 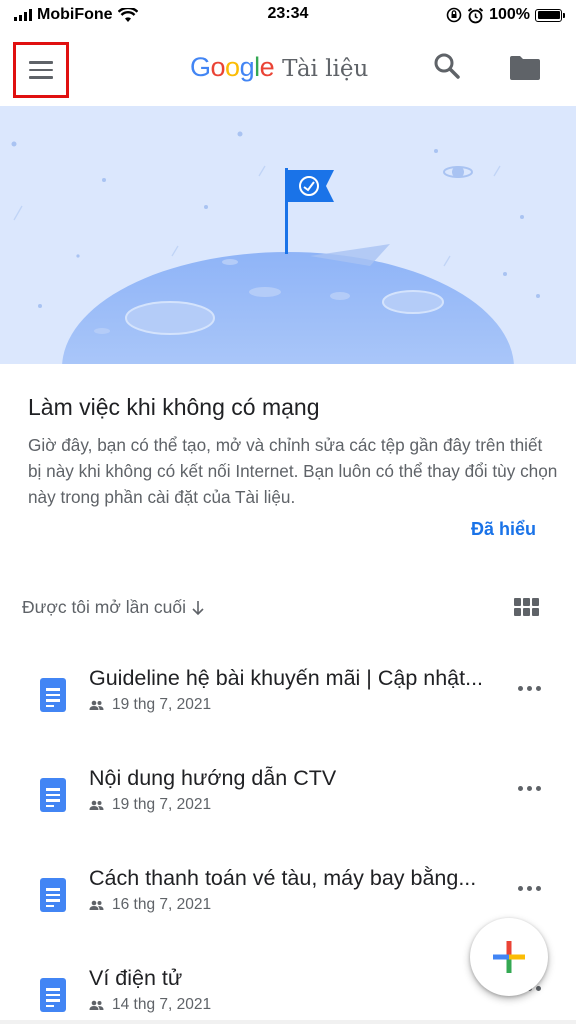 What do you see at coordinates (288, 608) in the screenshot?
I see `recent-files-header: Được tôi mở lần cuối` at bounding box center [288, 608].